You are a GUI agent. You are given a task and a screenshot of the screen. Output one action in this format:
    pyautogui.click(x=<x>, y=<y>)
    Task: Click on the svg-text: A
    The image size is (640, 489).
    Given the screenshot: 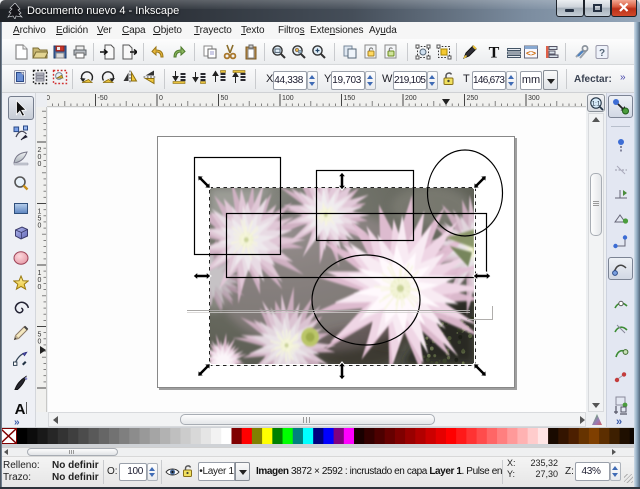 What is the action you would take?
    pyautogui.click(x=20, y=408)
    